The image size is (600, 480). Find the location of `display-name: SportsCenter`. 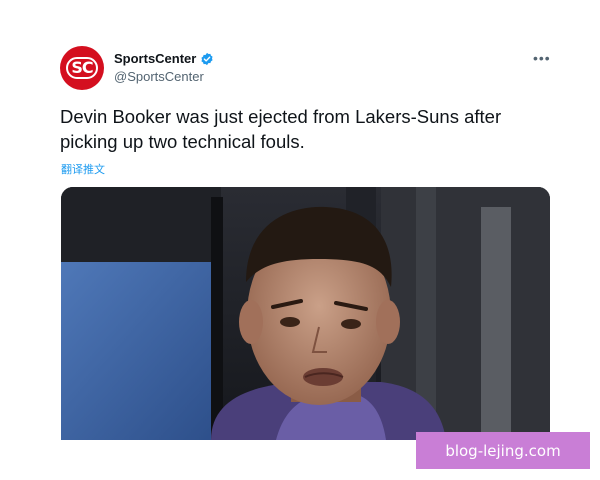

display-name: SportsCenter is located at coordinates (155, 58).